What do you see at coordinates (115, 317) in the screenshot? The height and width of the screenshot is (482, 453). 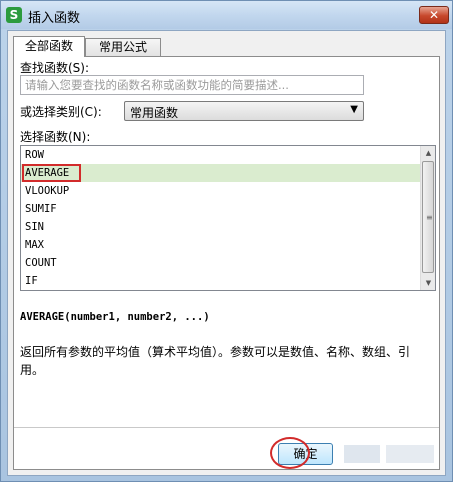 I see `function-syntax: AVERAGE(number1, number2, ...)` at bounding box center [115, 317].